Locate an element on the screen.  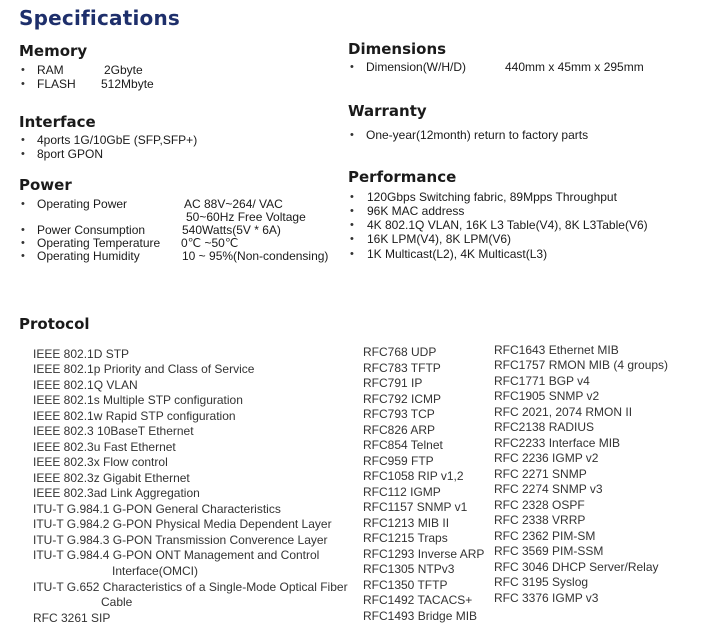
protocol-item: RFC 3195 Syslog is located at coordinates (541, 582).